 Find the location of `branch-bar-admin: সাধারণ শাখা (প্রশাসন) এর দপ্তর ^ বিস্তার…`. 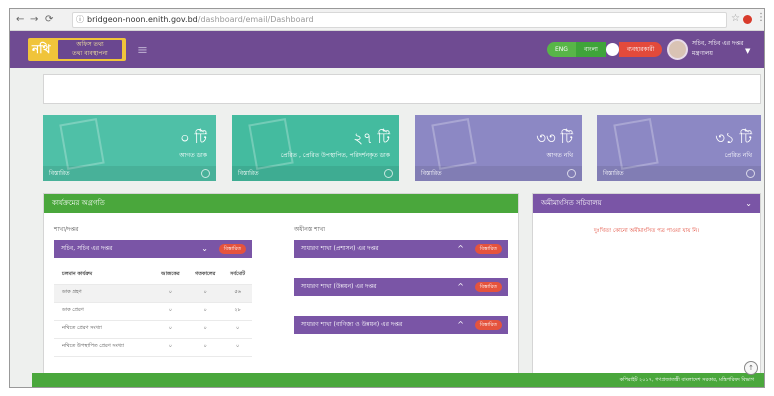

branch-bar-admin: সাধারণ শাখা (প্রশাসন) এর দপ্তর ^ বিস্তার… is located at coordinates (401, 249).